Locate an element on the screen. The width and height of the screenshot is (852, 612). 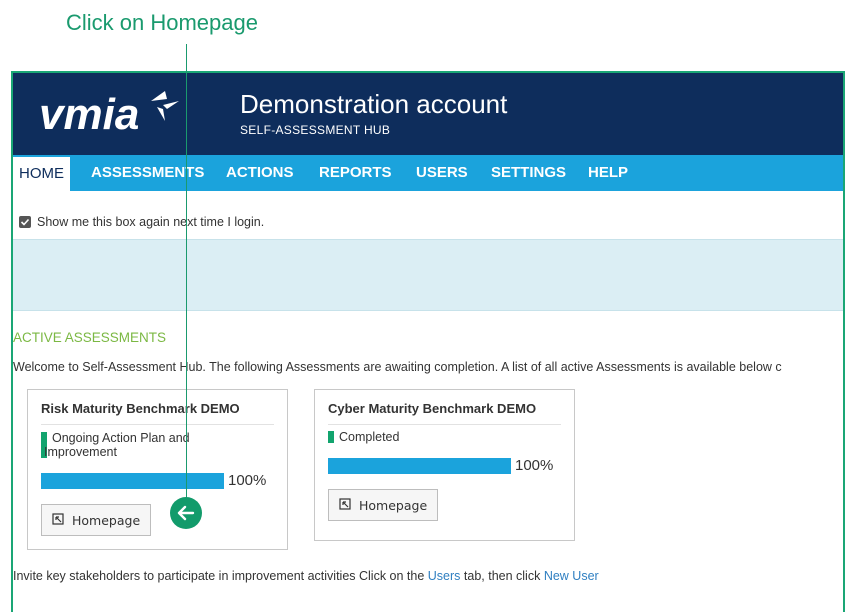
status-label: Ongoing Action Plan and Improvement is located at coordinates (117, 445).